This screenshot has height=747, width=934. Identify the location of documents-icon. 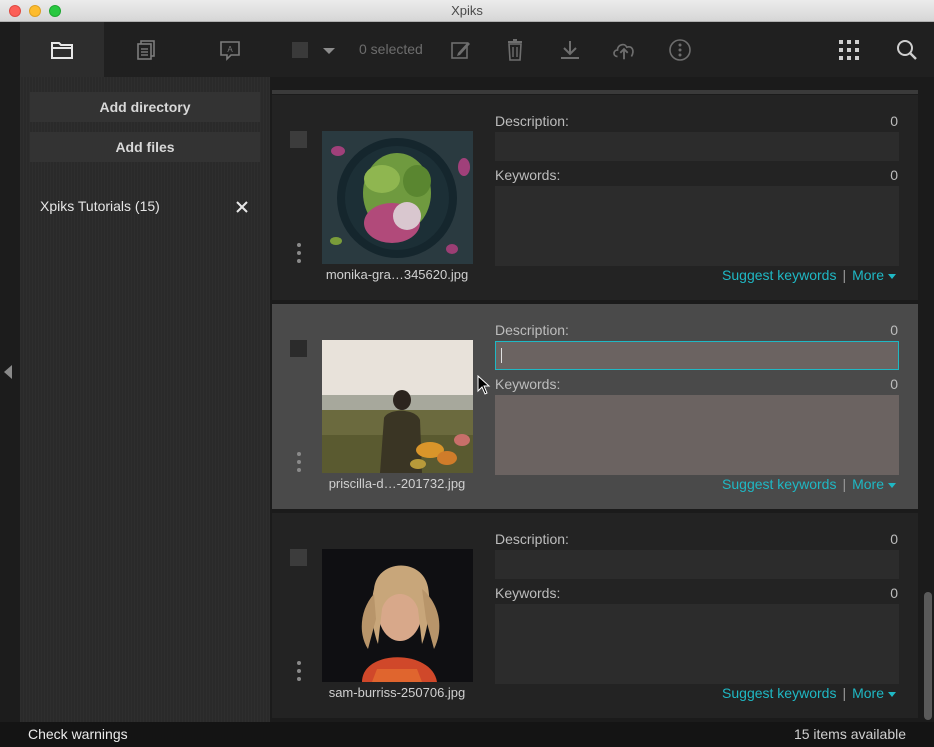
(146, 49).